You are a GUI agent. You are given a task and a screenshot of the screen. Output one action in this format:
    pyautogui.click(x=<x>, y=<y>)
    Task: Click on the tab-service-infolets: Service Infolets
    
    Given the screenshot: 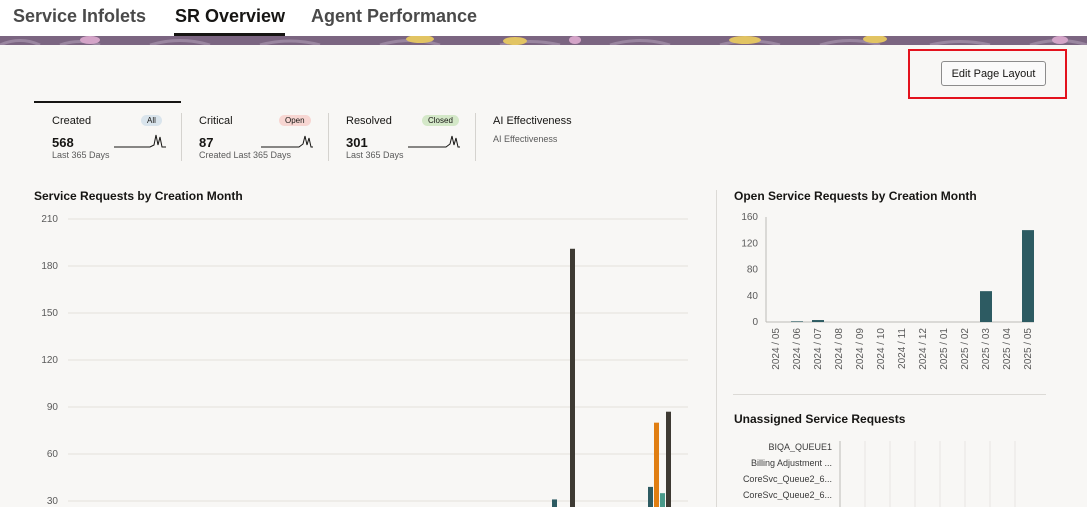 What is the action you would take?
    pyautogui.click(x=79, y=16)
    